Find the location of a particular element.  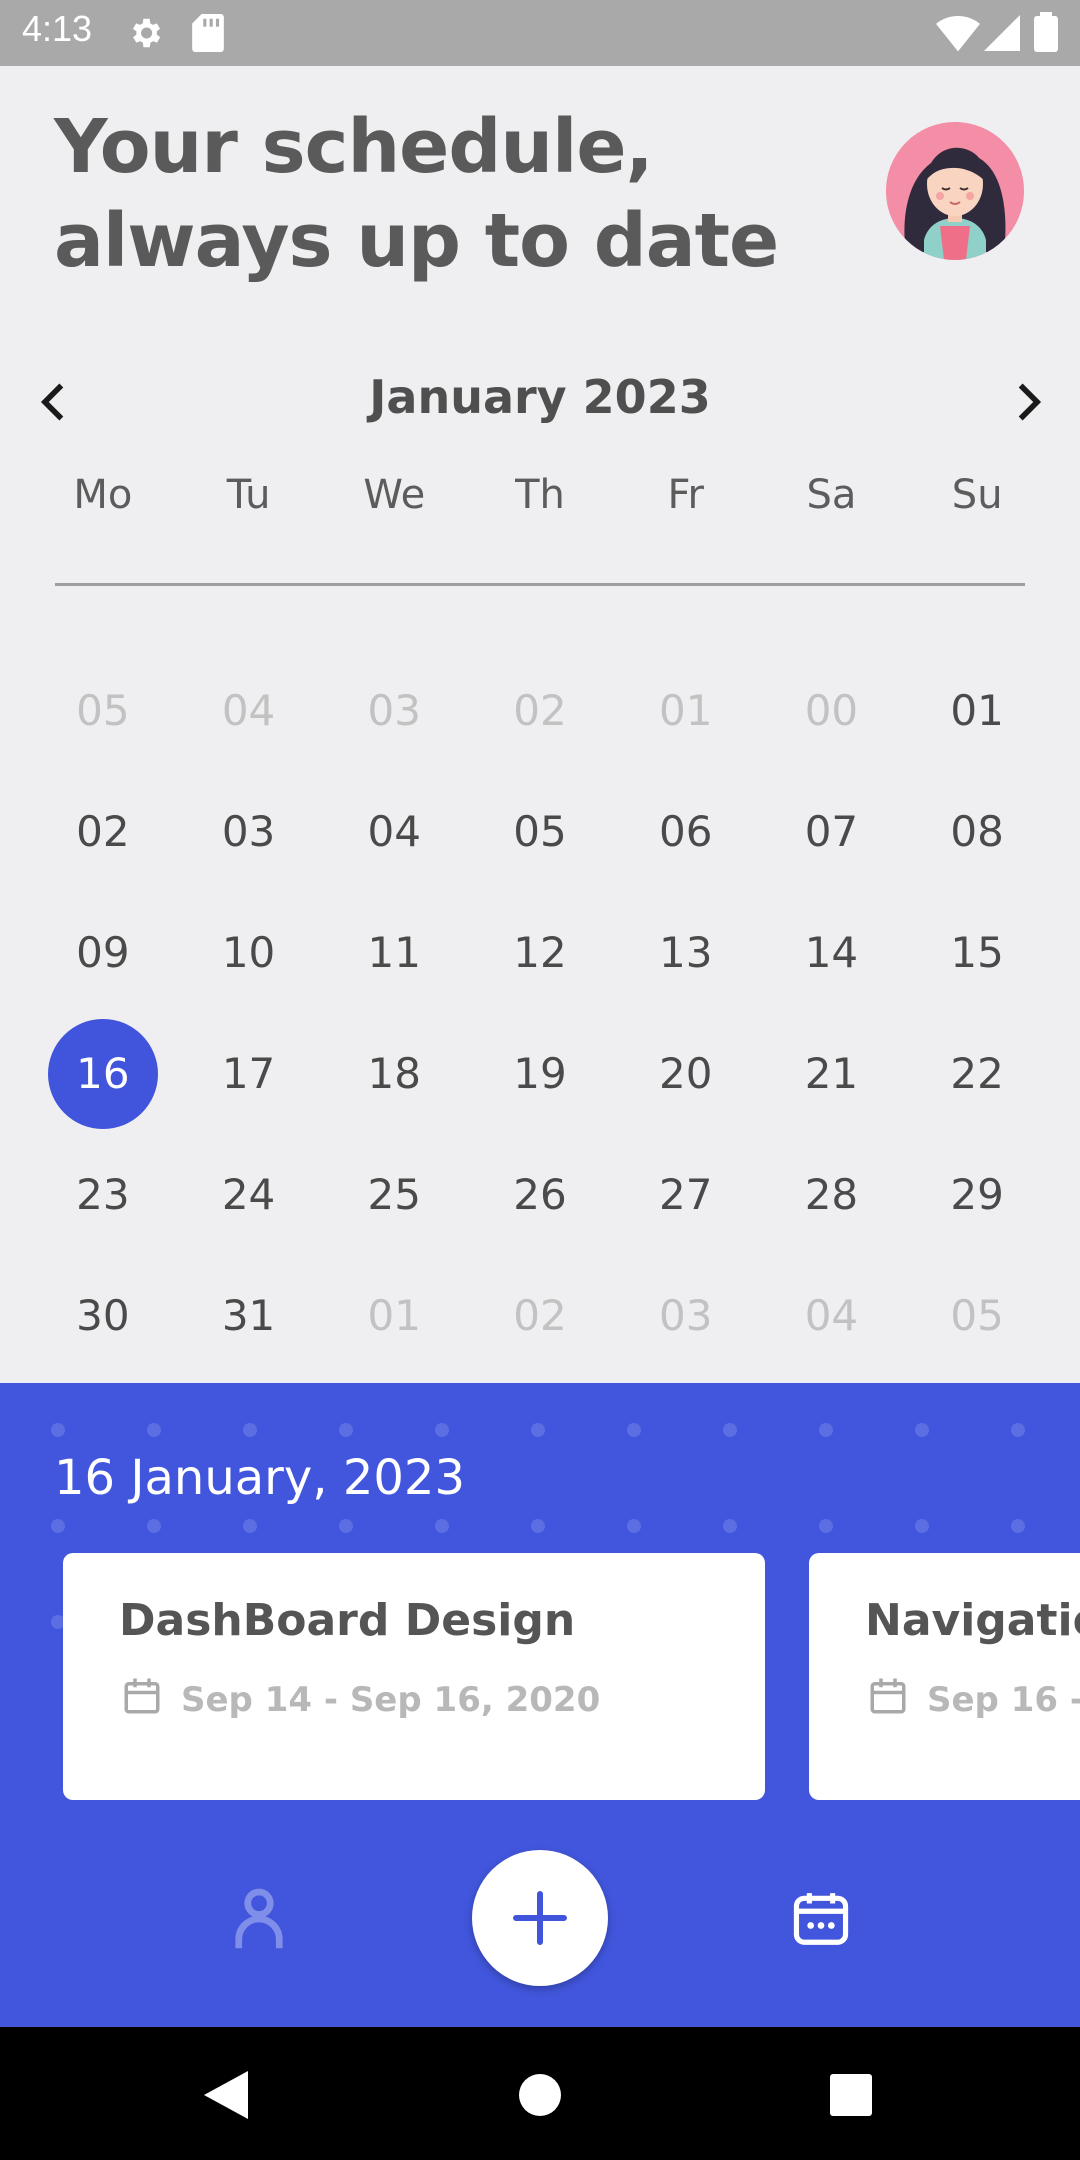

settings-icon is located at coordinates (145, 35).